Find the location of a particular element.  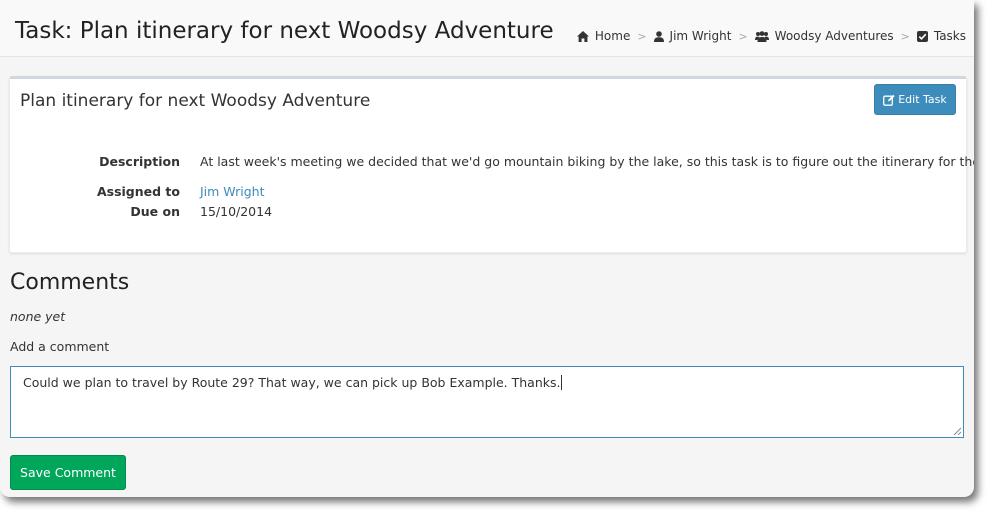

comments-heading: Comments is located at coordinates (70, 282).